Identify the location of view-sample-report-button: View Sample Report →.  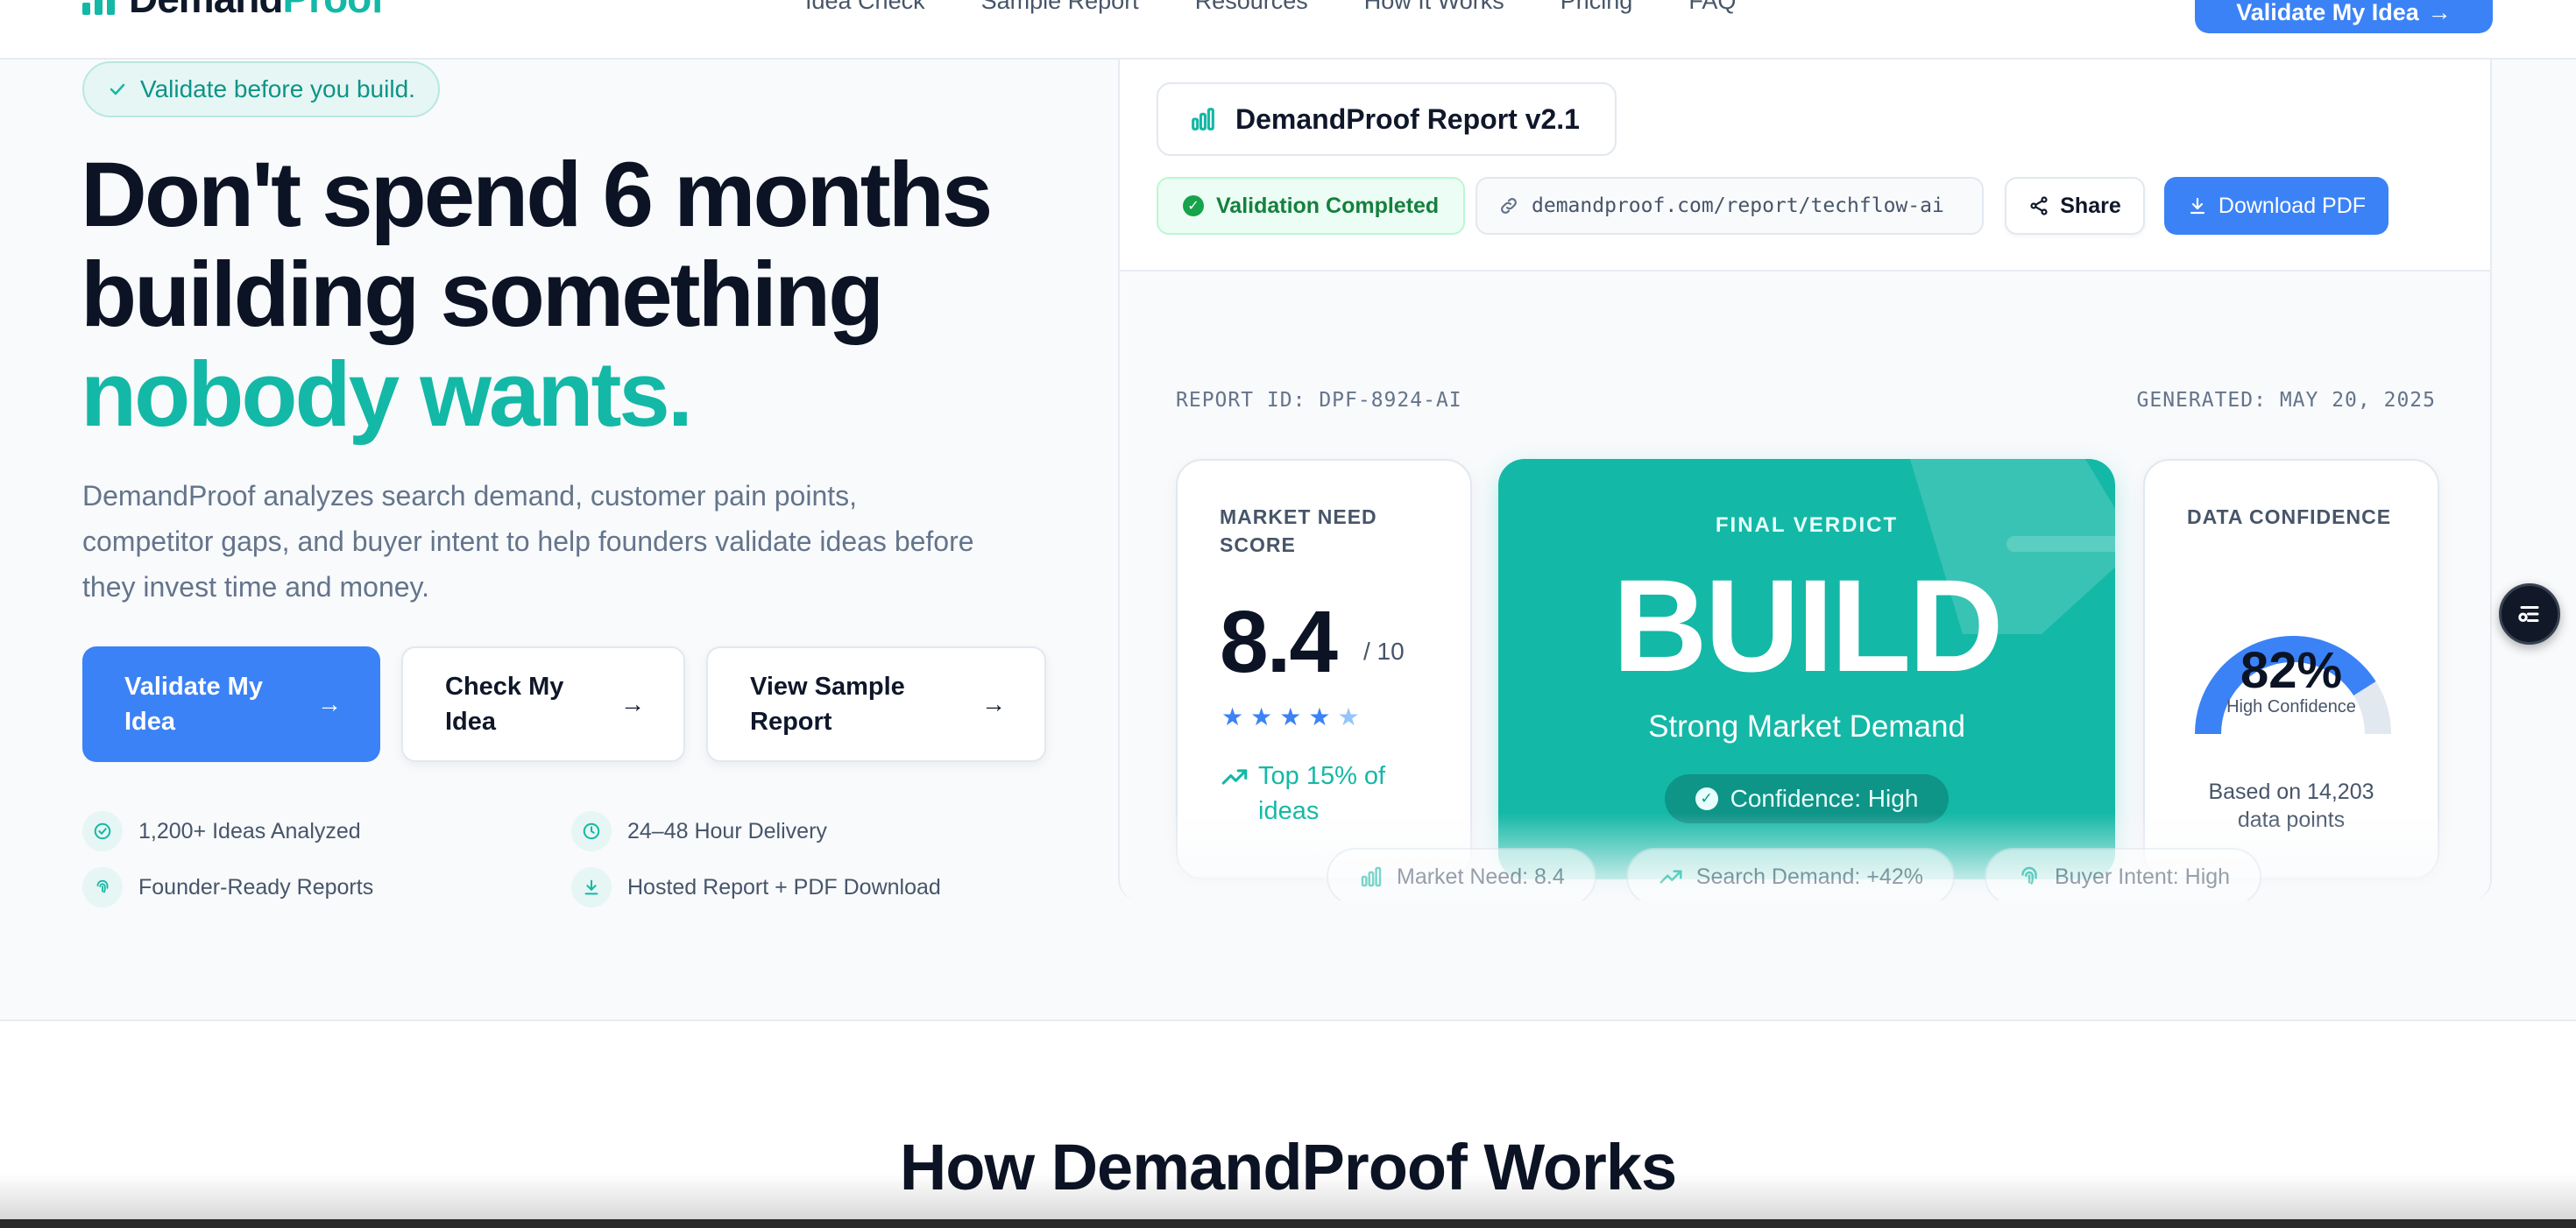
(876, 704).